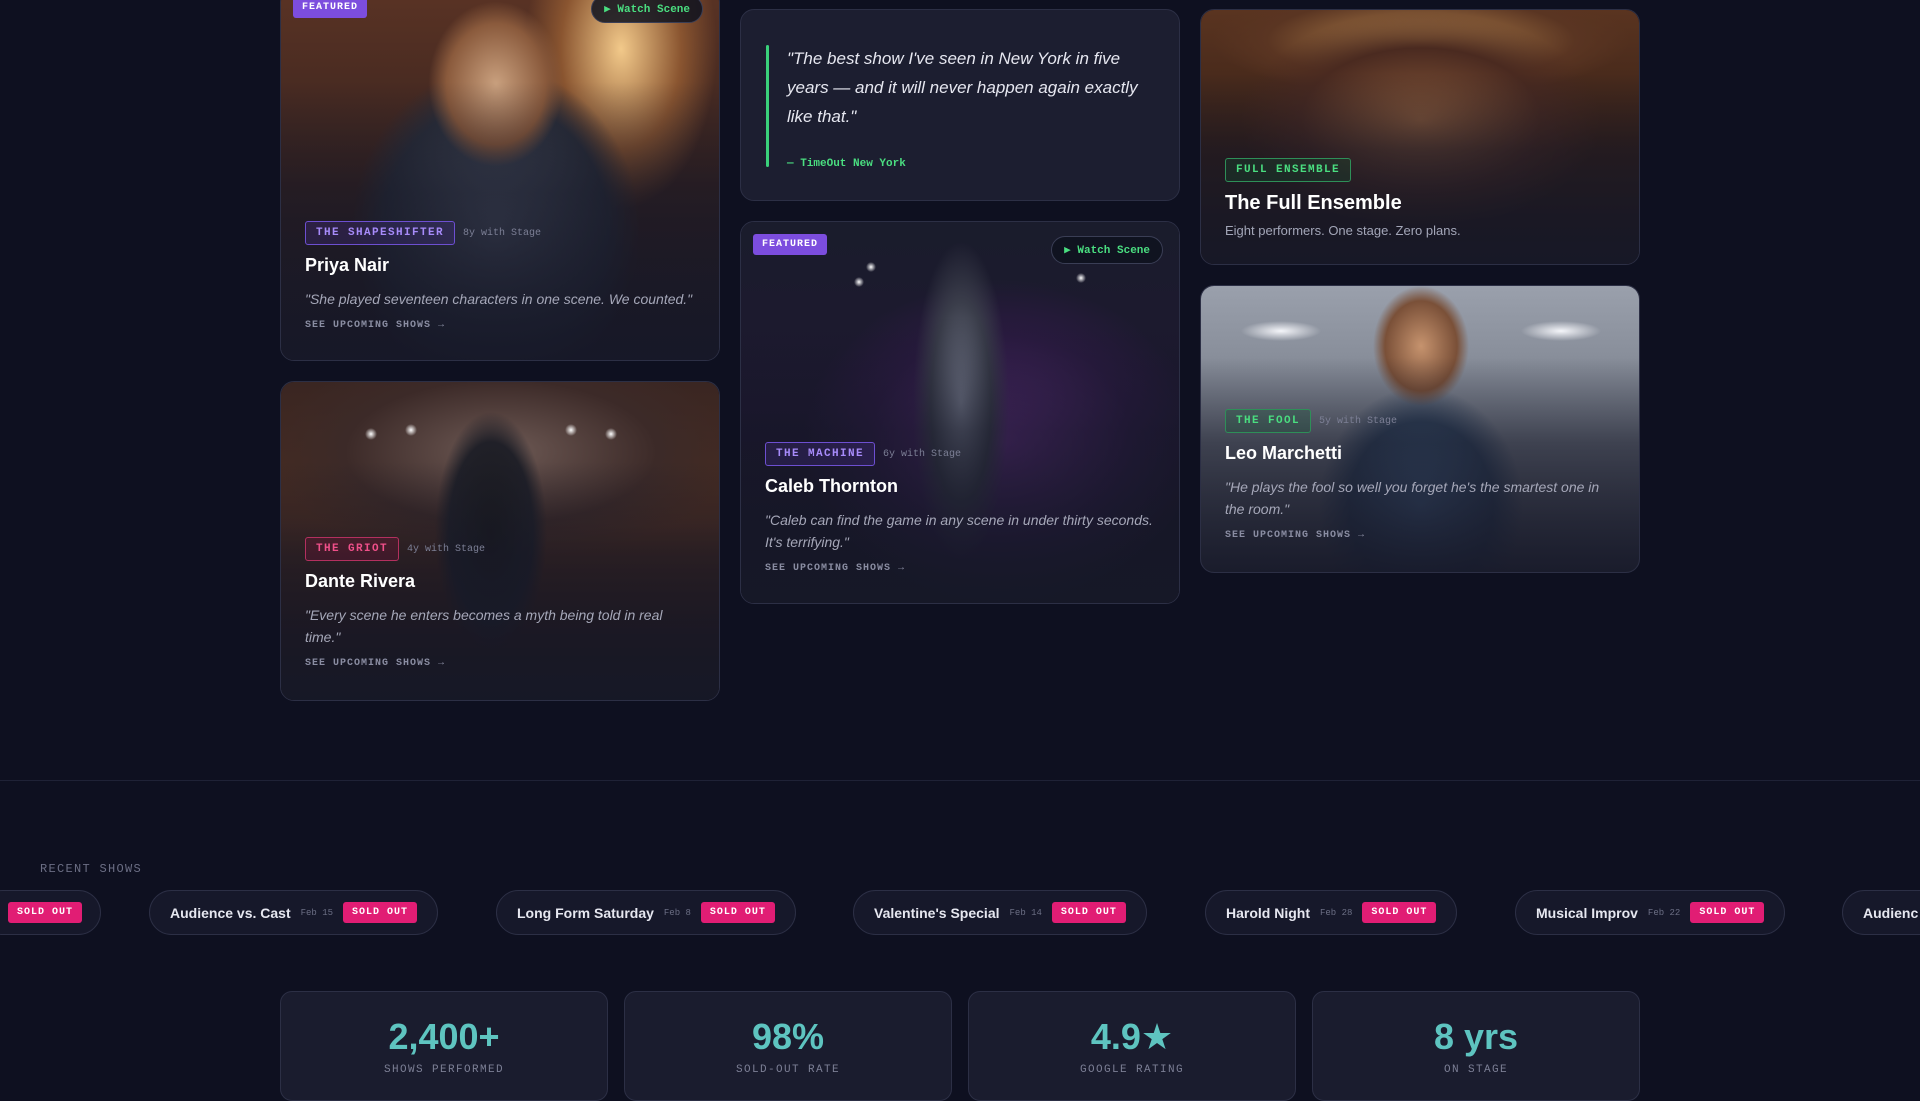 The height and width of the screenshot is (1101, 1920). Describe the element at coordinates (444, 1036) in the screenshot. I see `stat-value: 2,400+` at that location.